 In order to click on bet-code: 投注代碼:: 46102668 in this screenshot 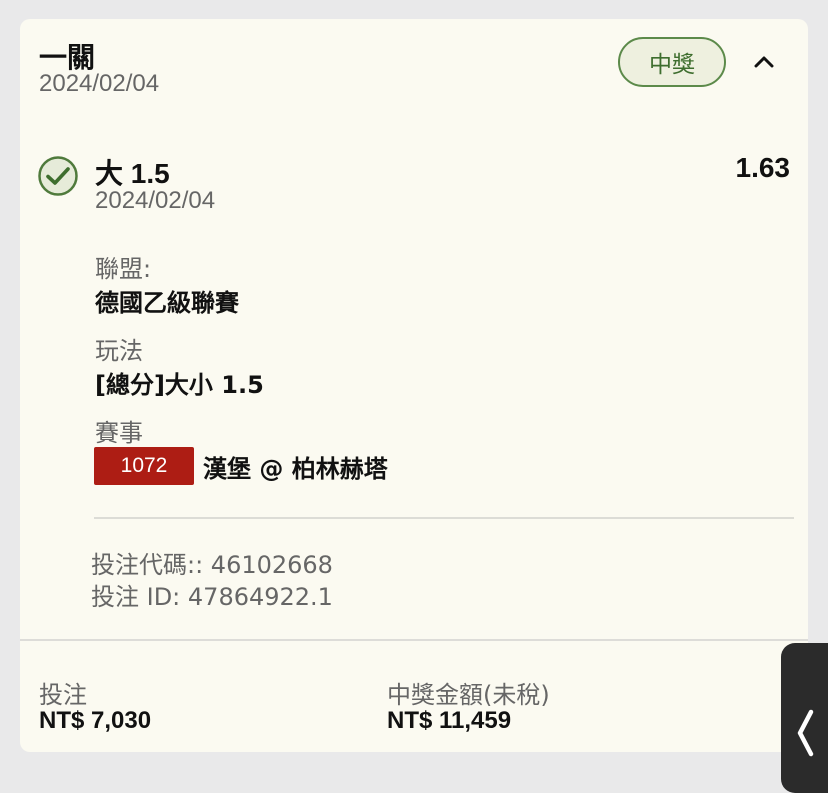, I will do `click(212, 565)`.